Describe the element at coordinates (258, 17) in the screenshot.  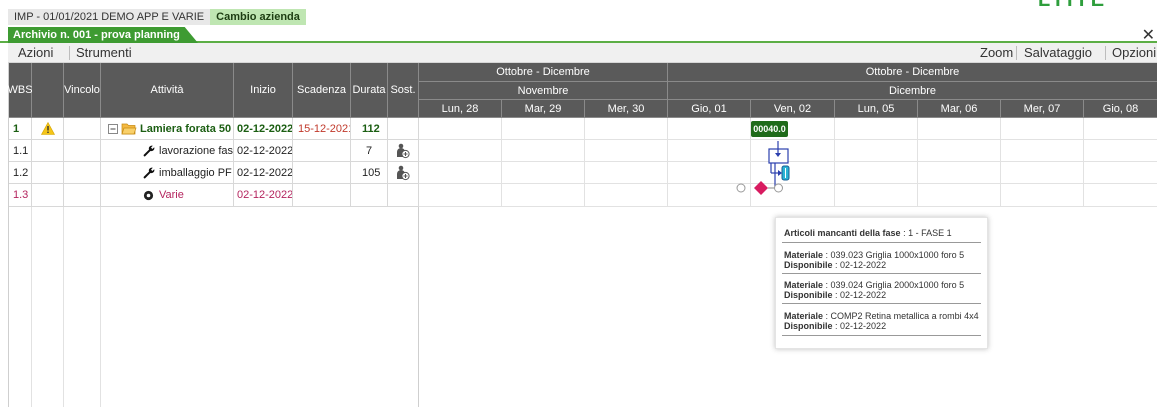
I see `change-company-button: Cambio azienda` at that location.